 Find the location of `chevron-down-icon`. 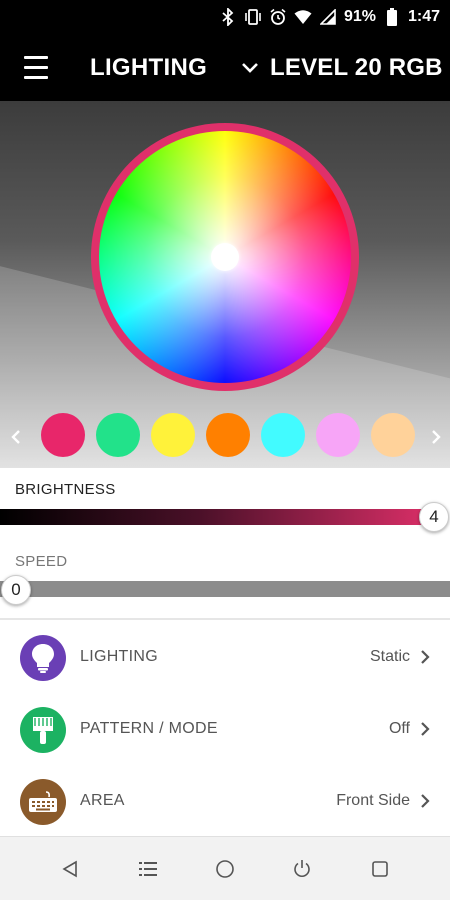

chevron-down-icon is located at coordinates (250, 68).